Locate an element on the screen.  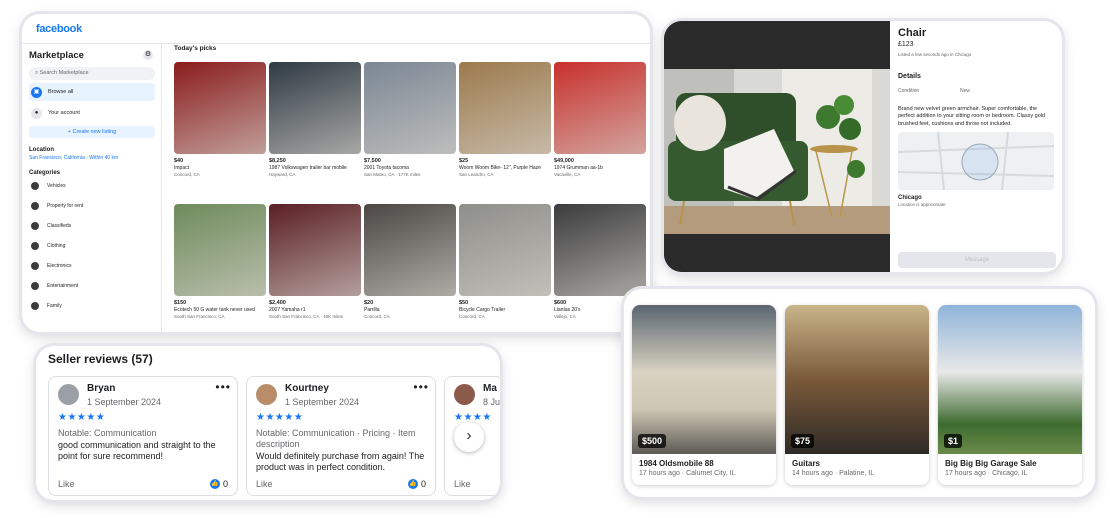
condition-row: Condition New is located at coordinates (976, 91).